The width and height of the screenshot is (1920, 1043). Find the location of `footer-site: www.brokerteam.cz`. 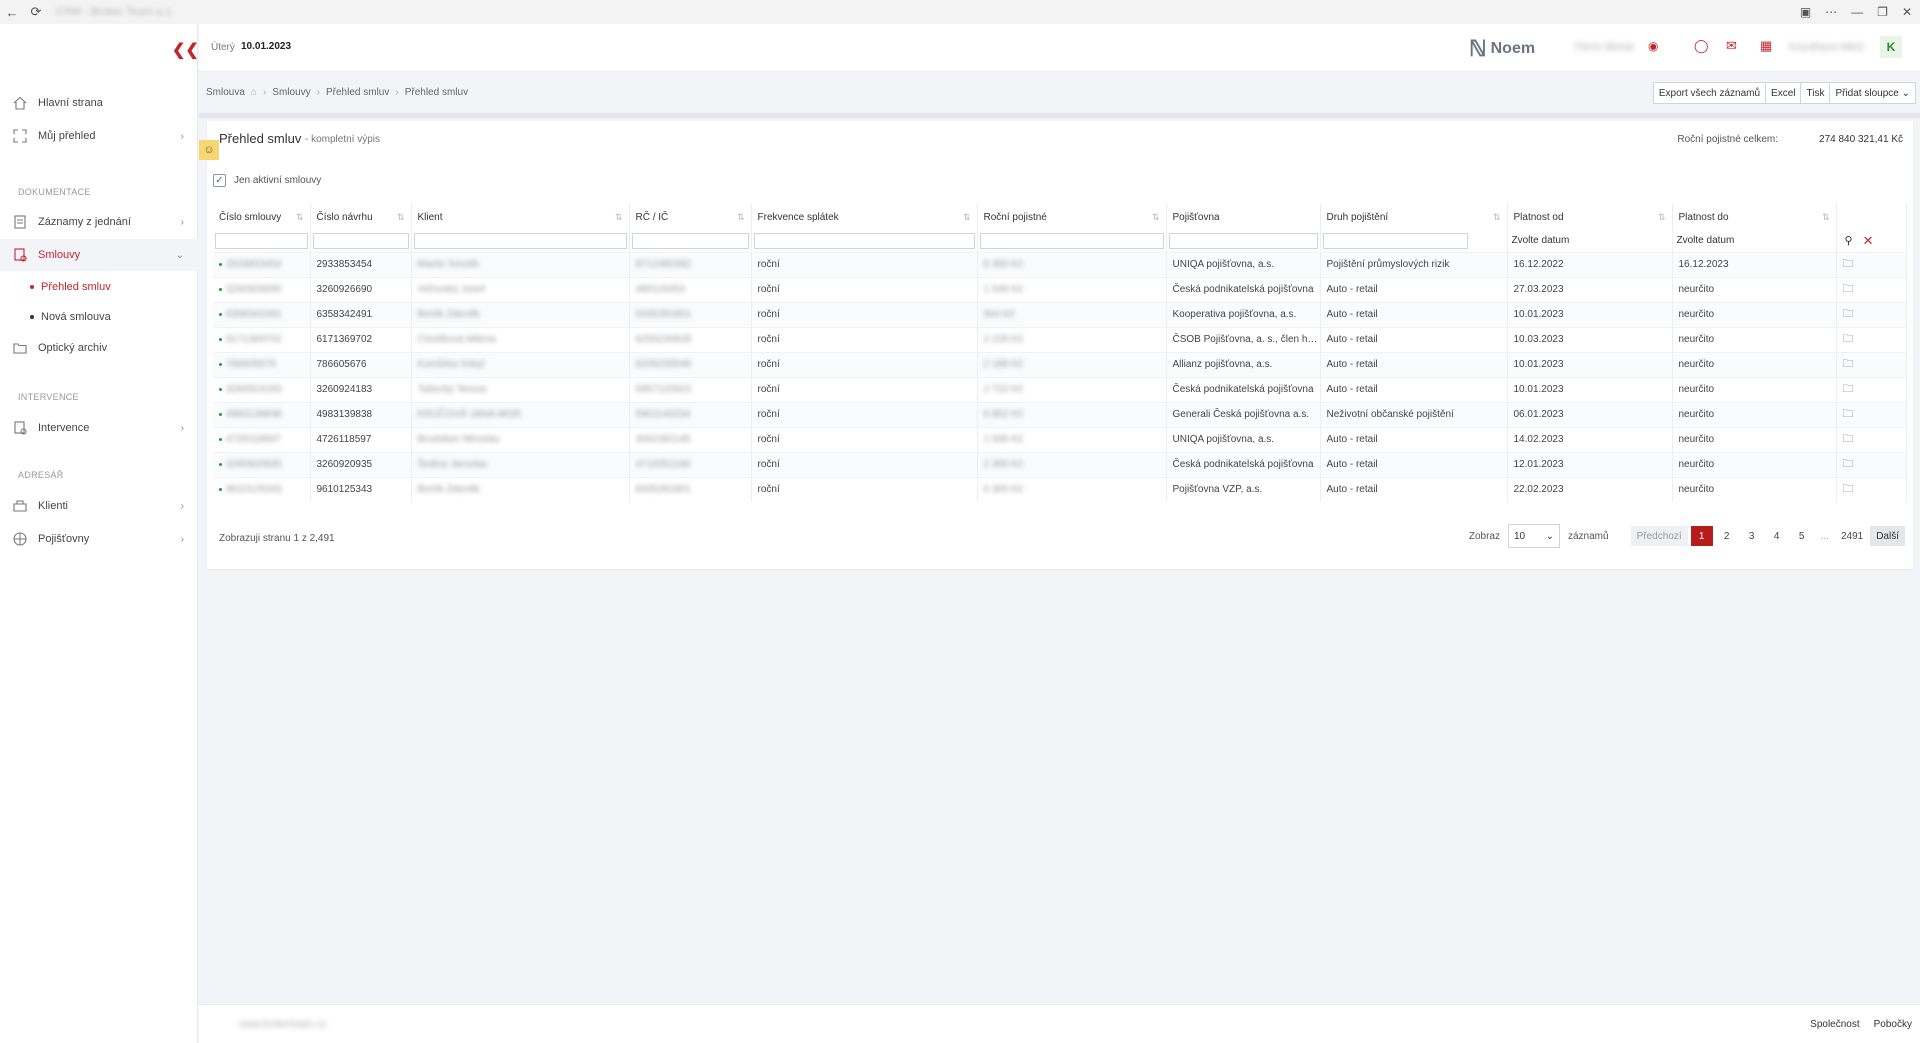

footer-site: www.brokerteam.cz is located at coordinates (282, 1024).